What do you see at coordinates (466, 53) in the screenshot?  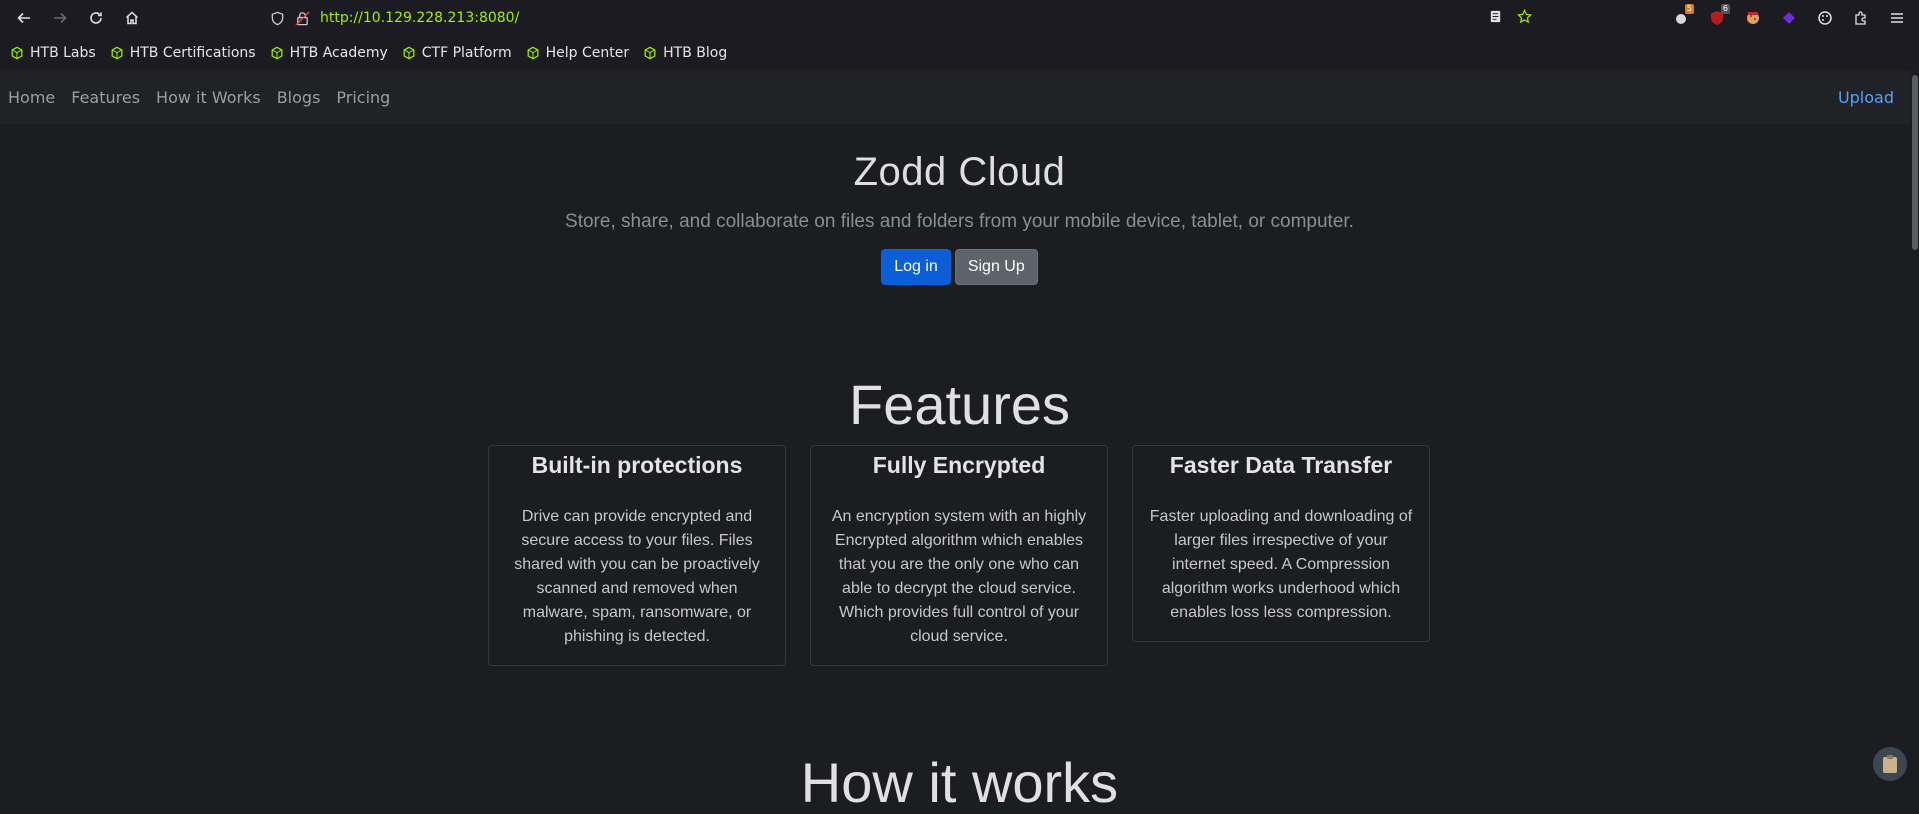 I see `bookmark-label: CTF Platform` at bounding box center [466, 53].